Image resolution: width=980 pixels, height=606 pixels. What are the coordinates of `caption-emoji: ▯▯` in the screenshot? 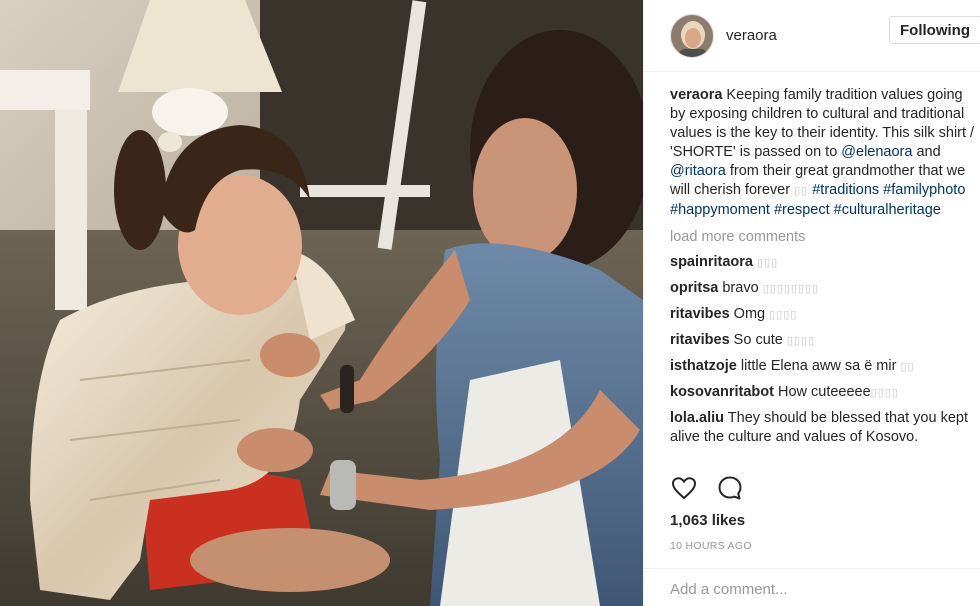 It's located at (801, 191).